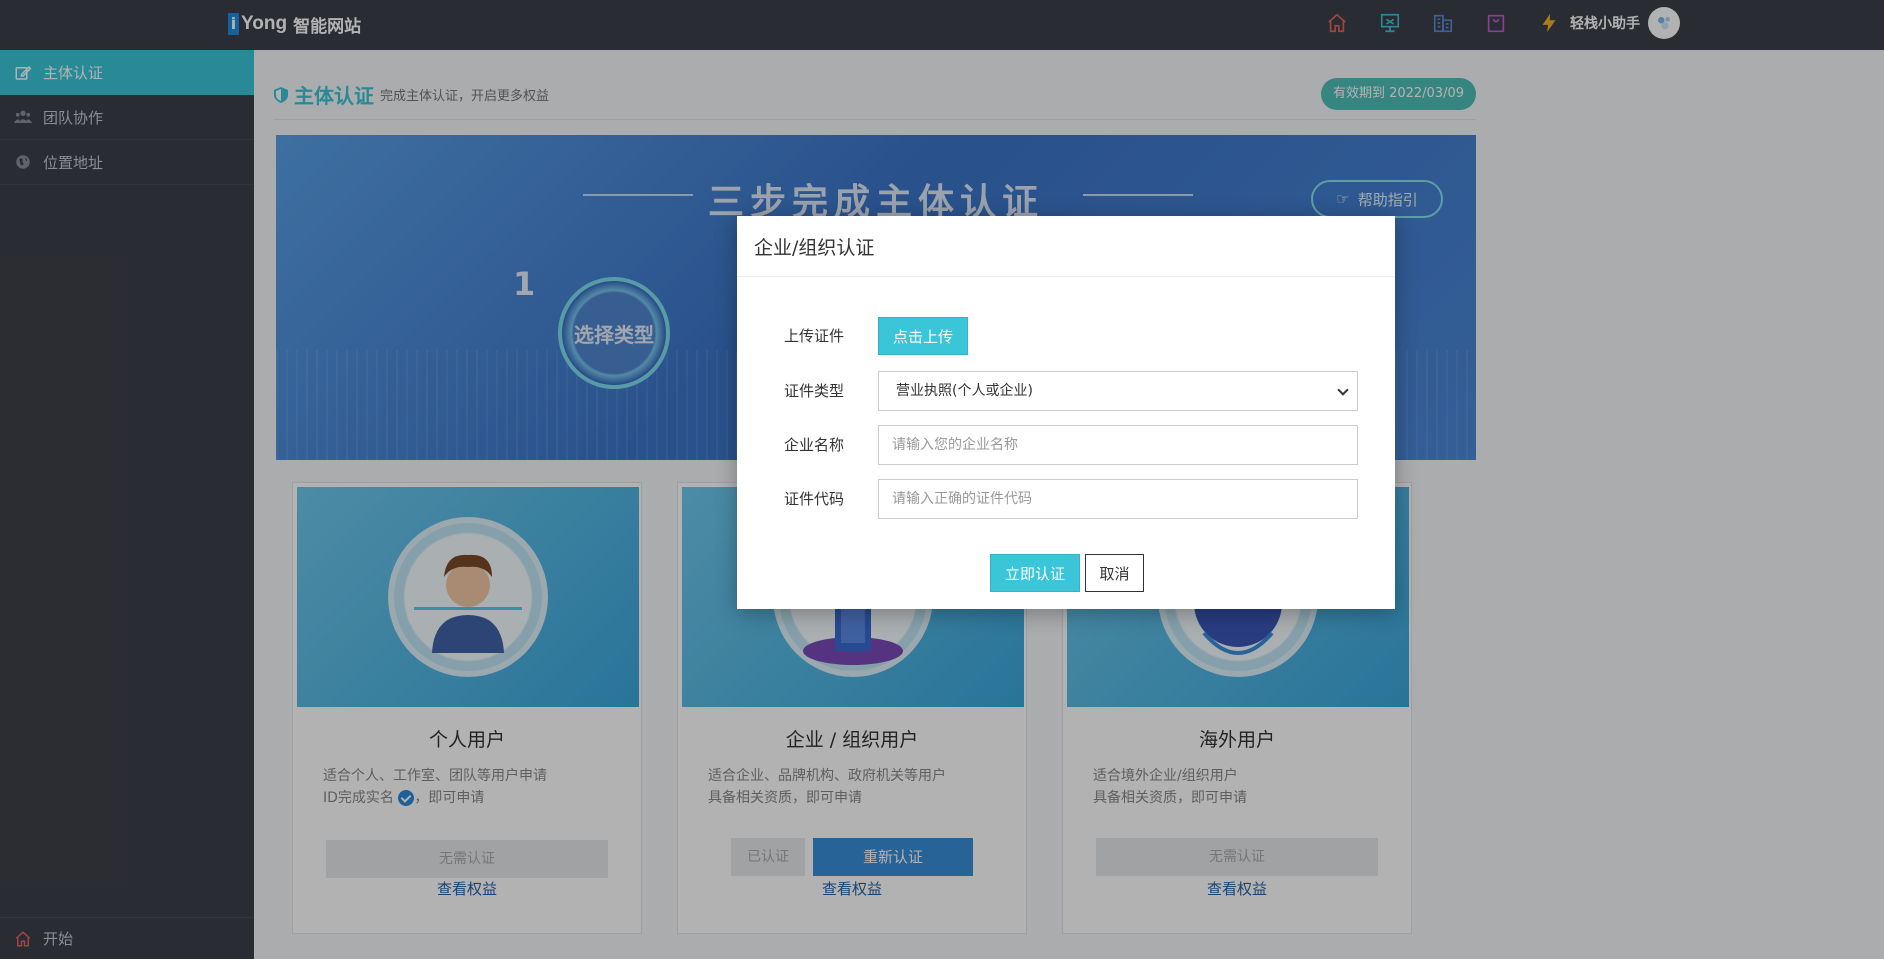  I want to click on certificate-code-input, so click(1118, 499).